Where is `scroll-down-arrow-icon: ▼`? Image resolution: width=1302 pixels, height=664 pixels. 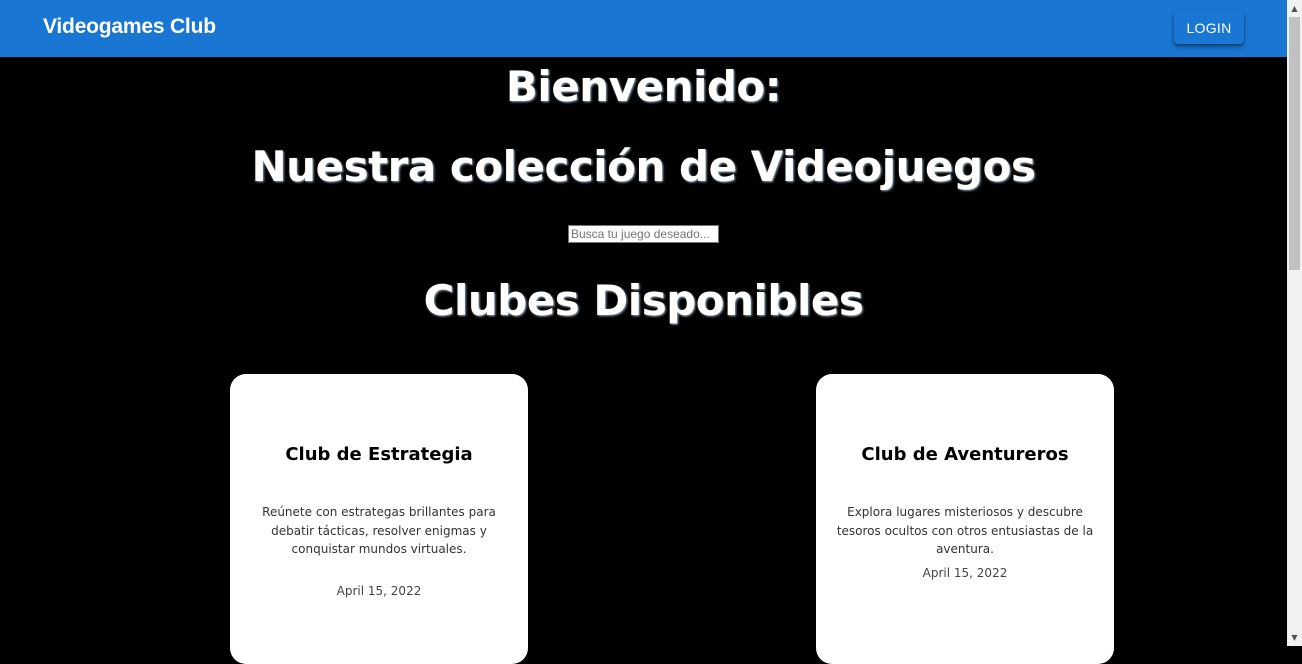 scroll-down-arrow-icon: ▼ is located at coordinates (1294, 637).